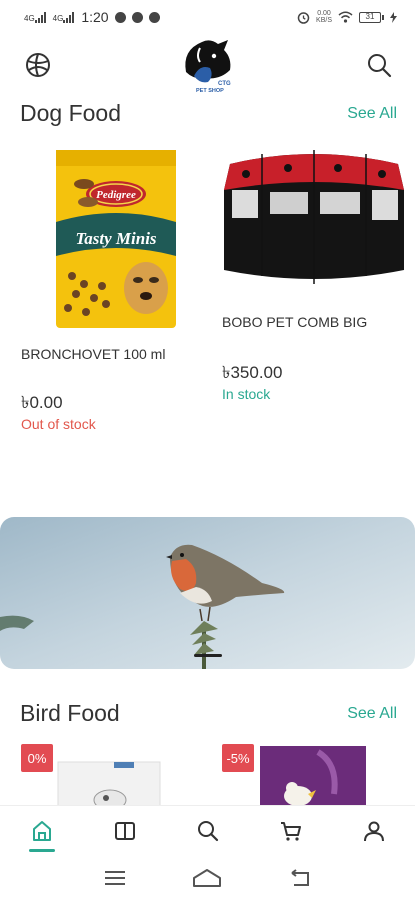 The height and width of the screenshot is (900, 415). I want to click on stock-status: Out of stock, so click(58, 424).